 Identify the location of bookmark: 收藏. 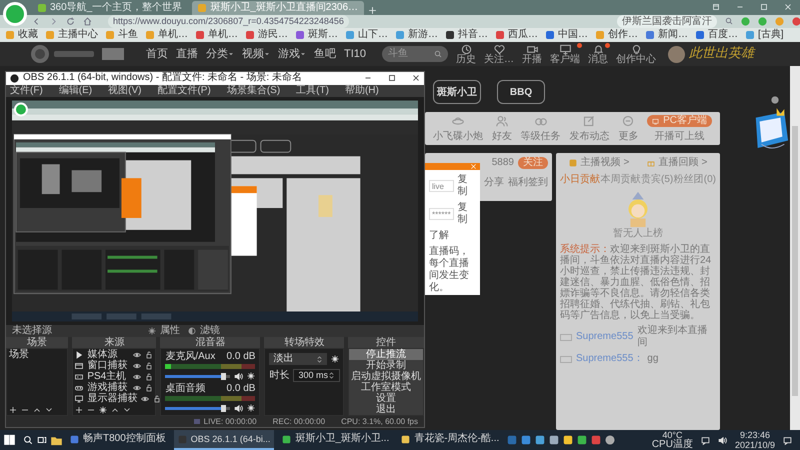
(22, 35).